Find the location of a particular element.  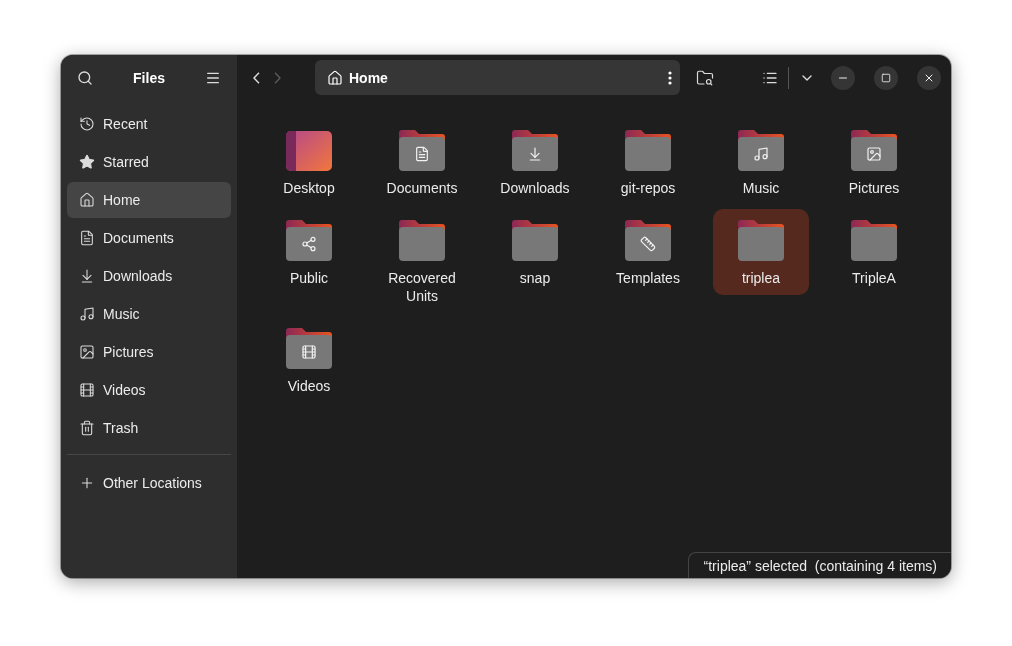

folder-item: snap is located at coordinates (535, 252).